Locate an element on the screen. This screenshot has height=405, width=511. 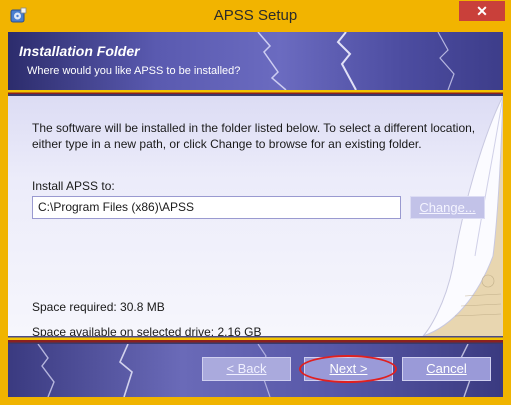
close-button: ✕ is located at coordinates (482, 11).